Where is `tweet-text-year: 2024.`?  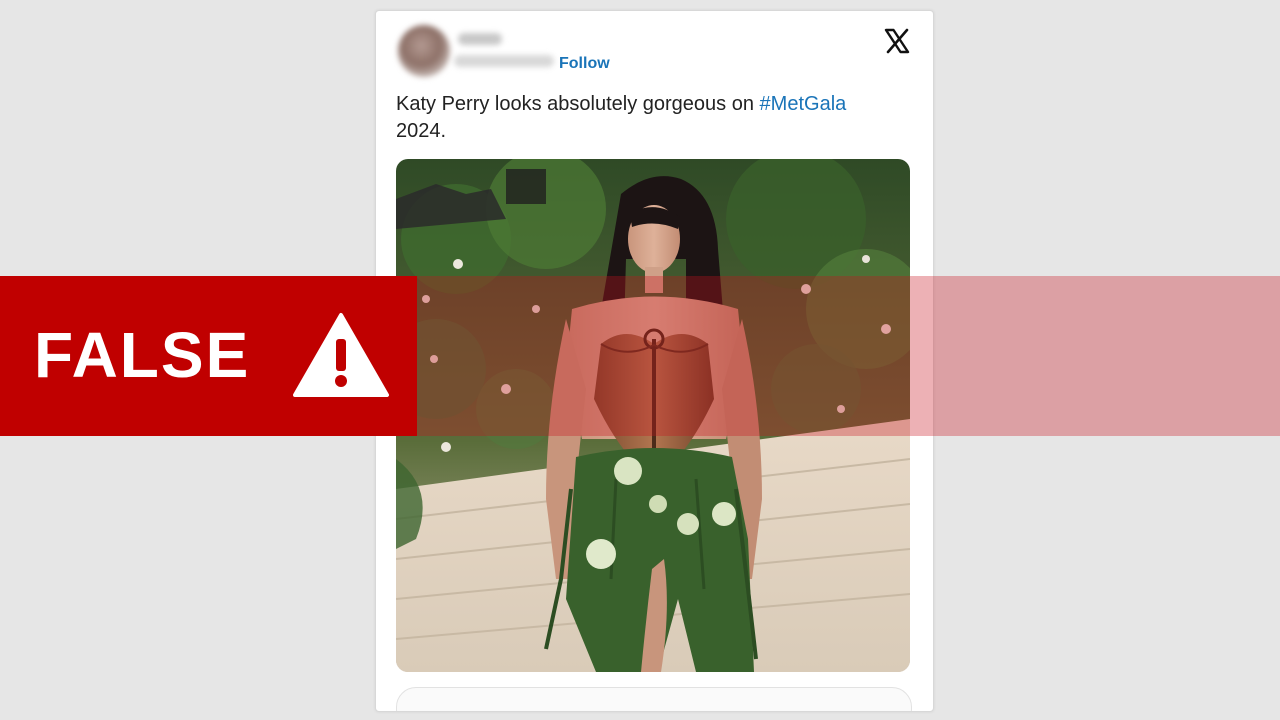
tweet-text-year: 2024. is located at coordinates (421, 131).